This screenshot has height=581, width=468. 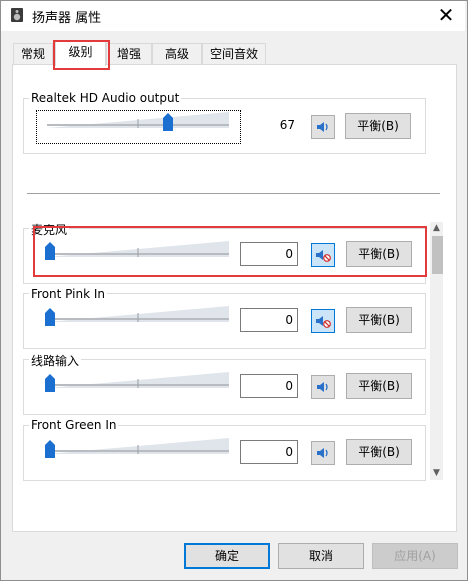 What do you see at coordinates (68, 294) in the screenshot?
I see `front-pink-label: Front Pink In` at bounding box center [68, 294].